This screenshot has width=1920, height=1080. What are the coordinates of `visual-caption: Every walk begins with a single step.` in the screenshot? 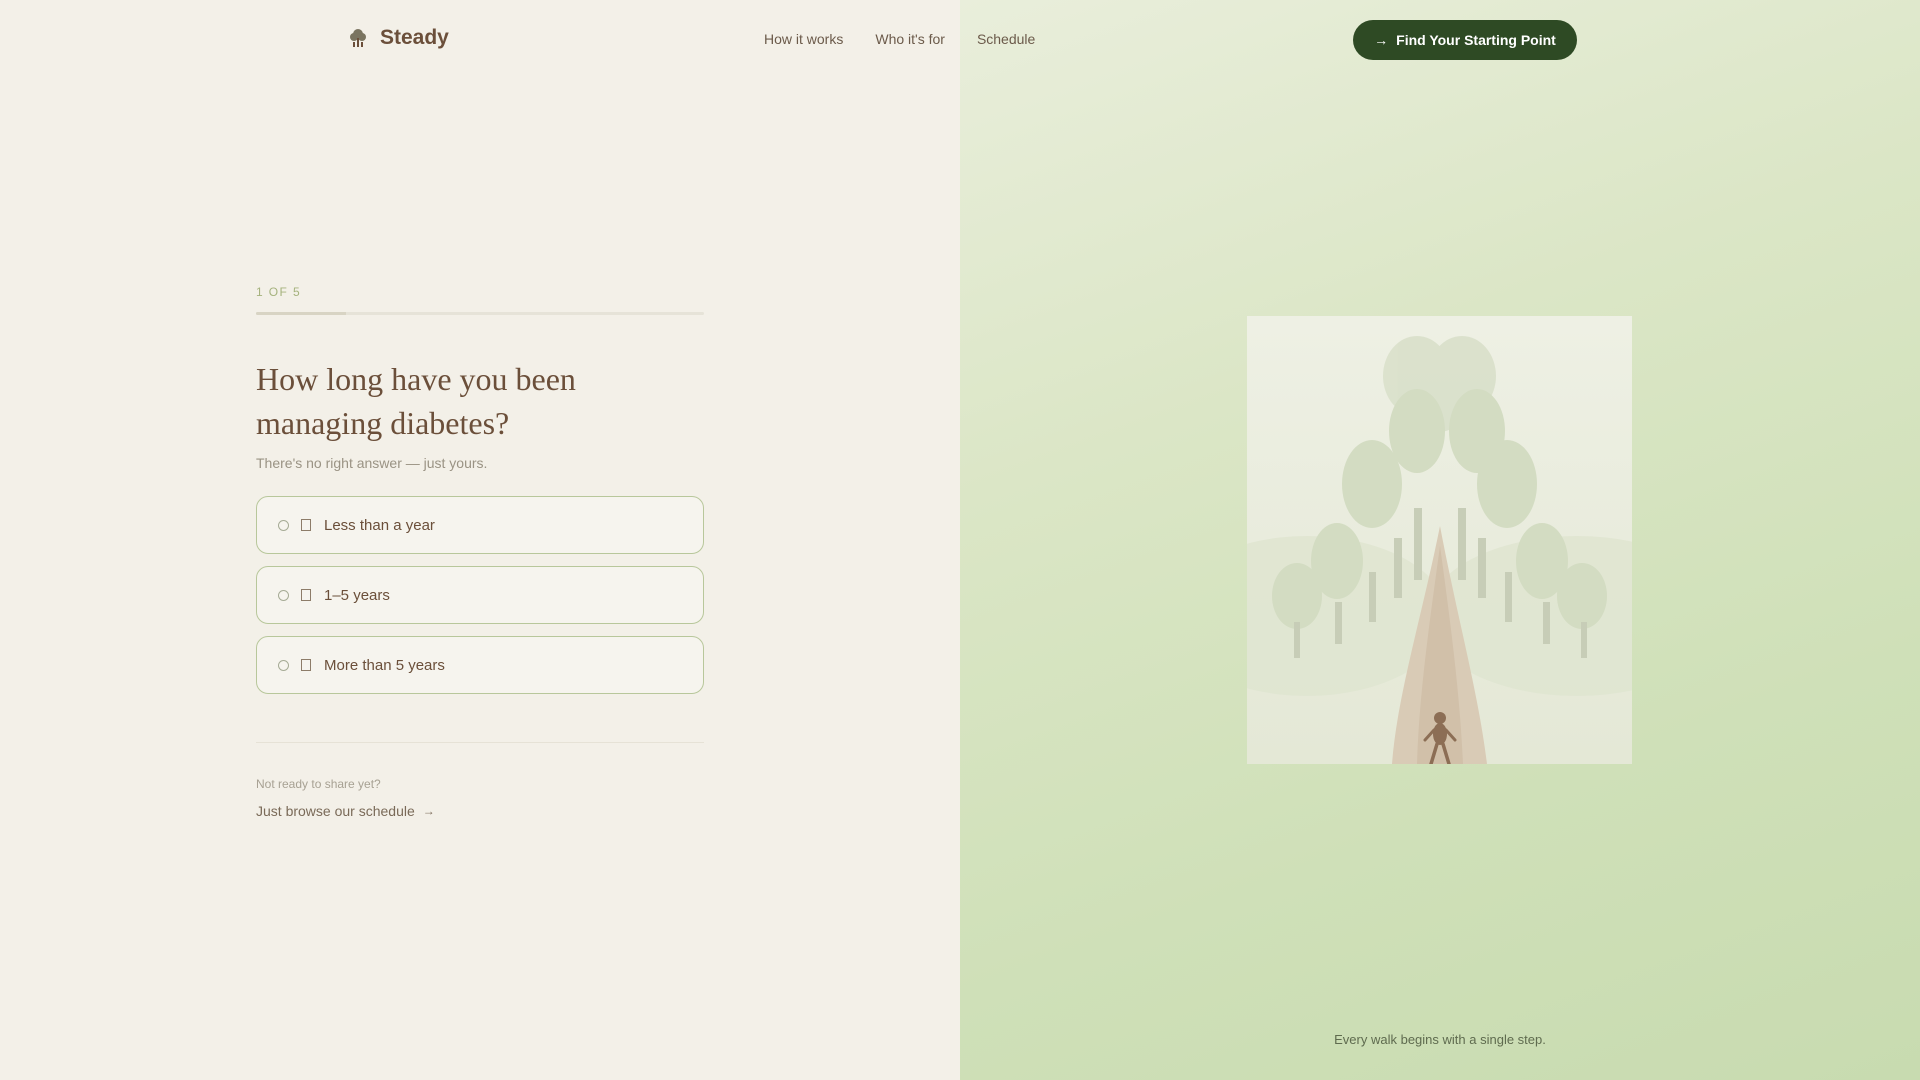 It's located at (1440, 1039).